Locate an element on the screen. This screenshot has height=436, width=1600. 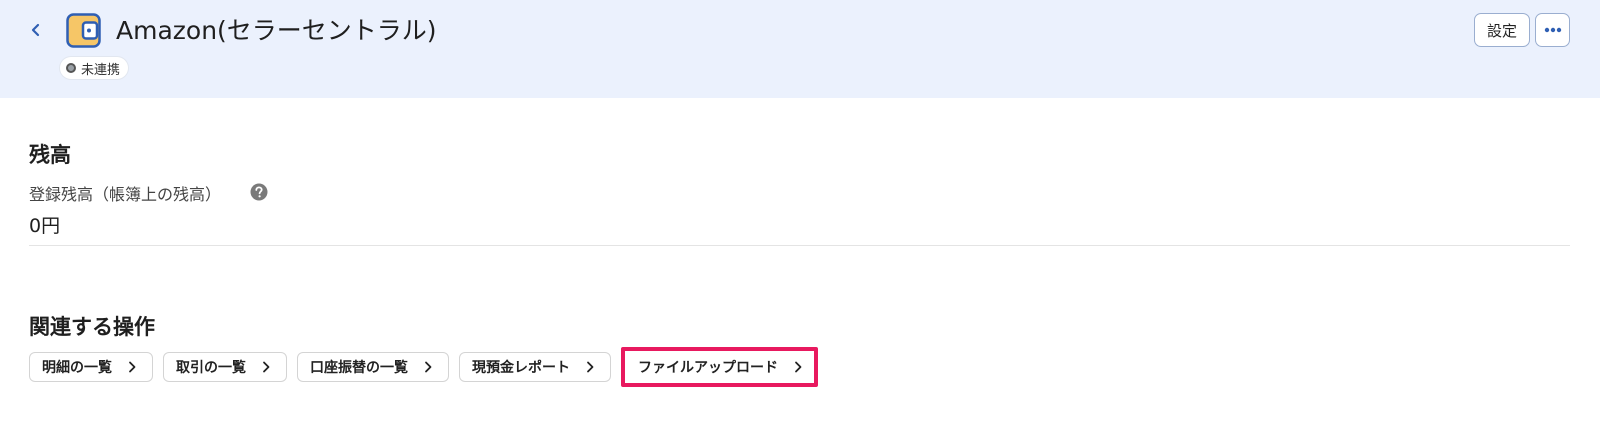
back-button is located at coordinates (36, 30).